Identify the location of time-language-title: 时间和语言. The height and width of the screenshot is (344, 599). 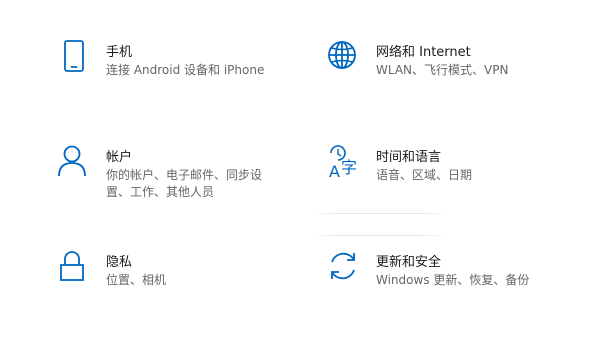
(409, 157).